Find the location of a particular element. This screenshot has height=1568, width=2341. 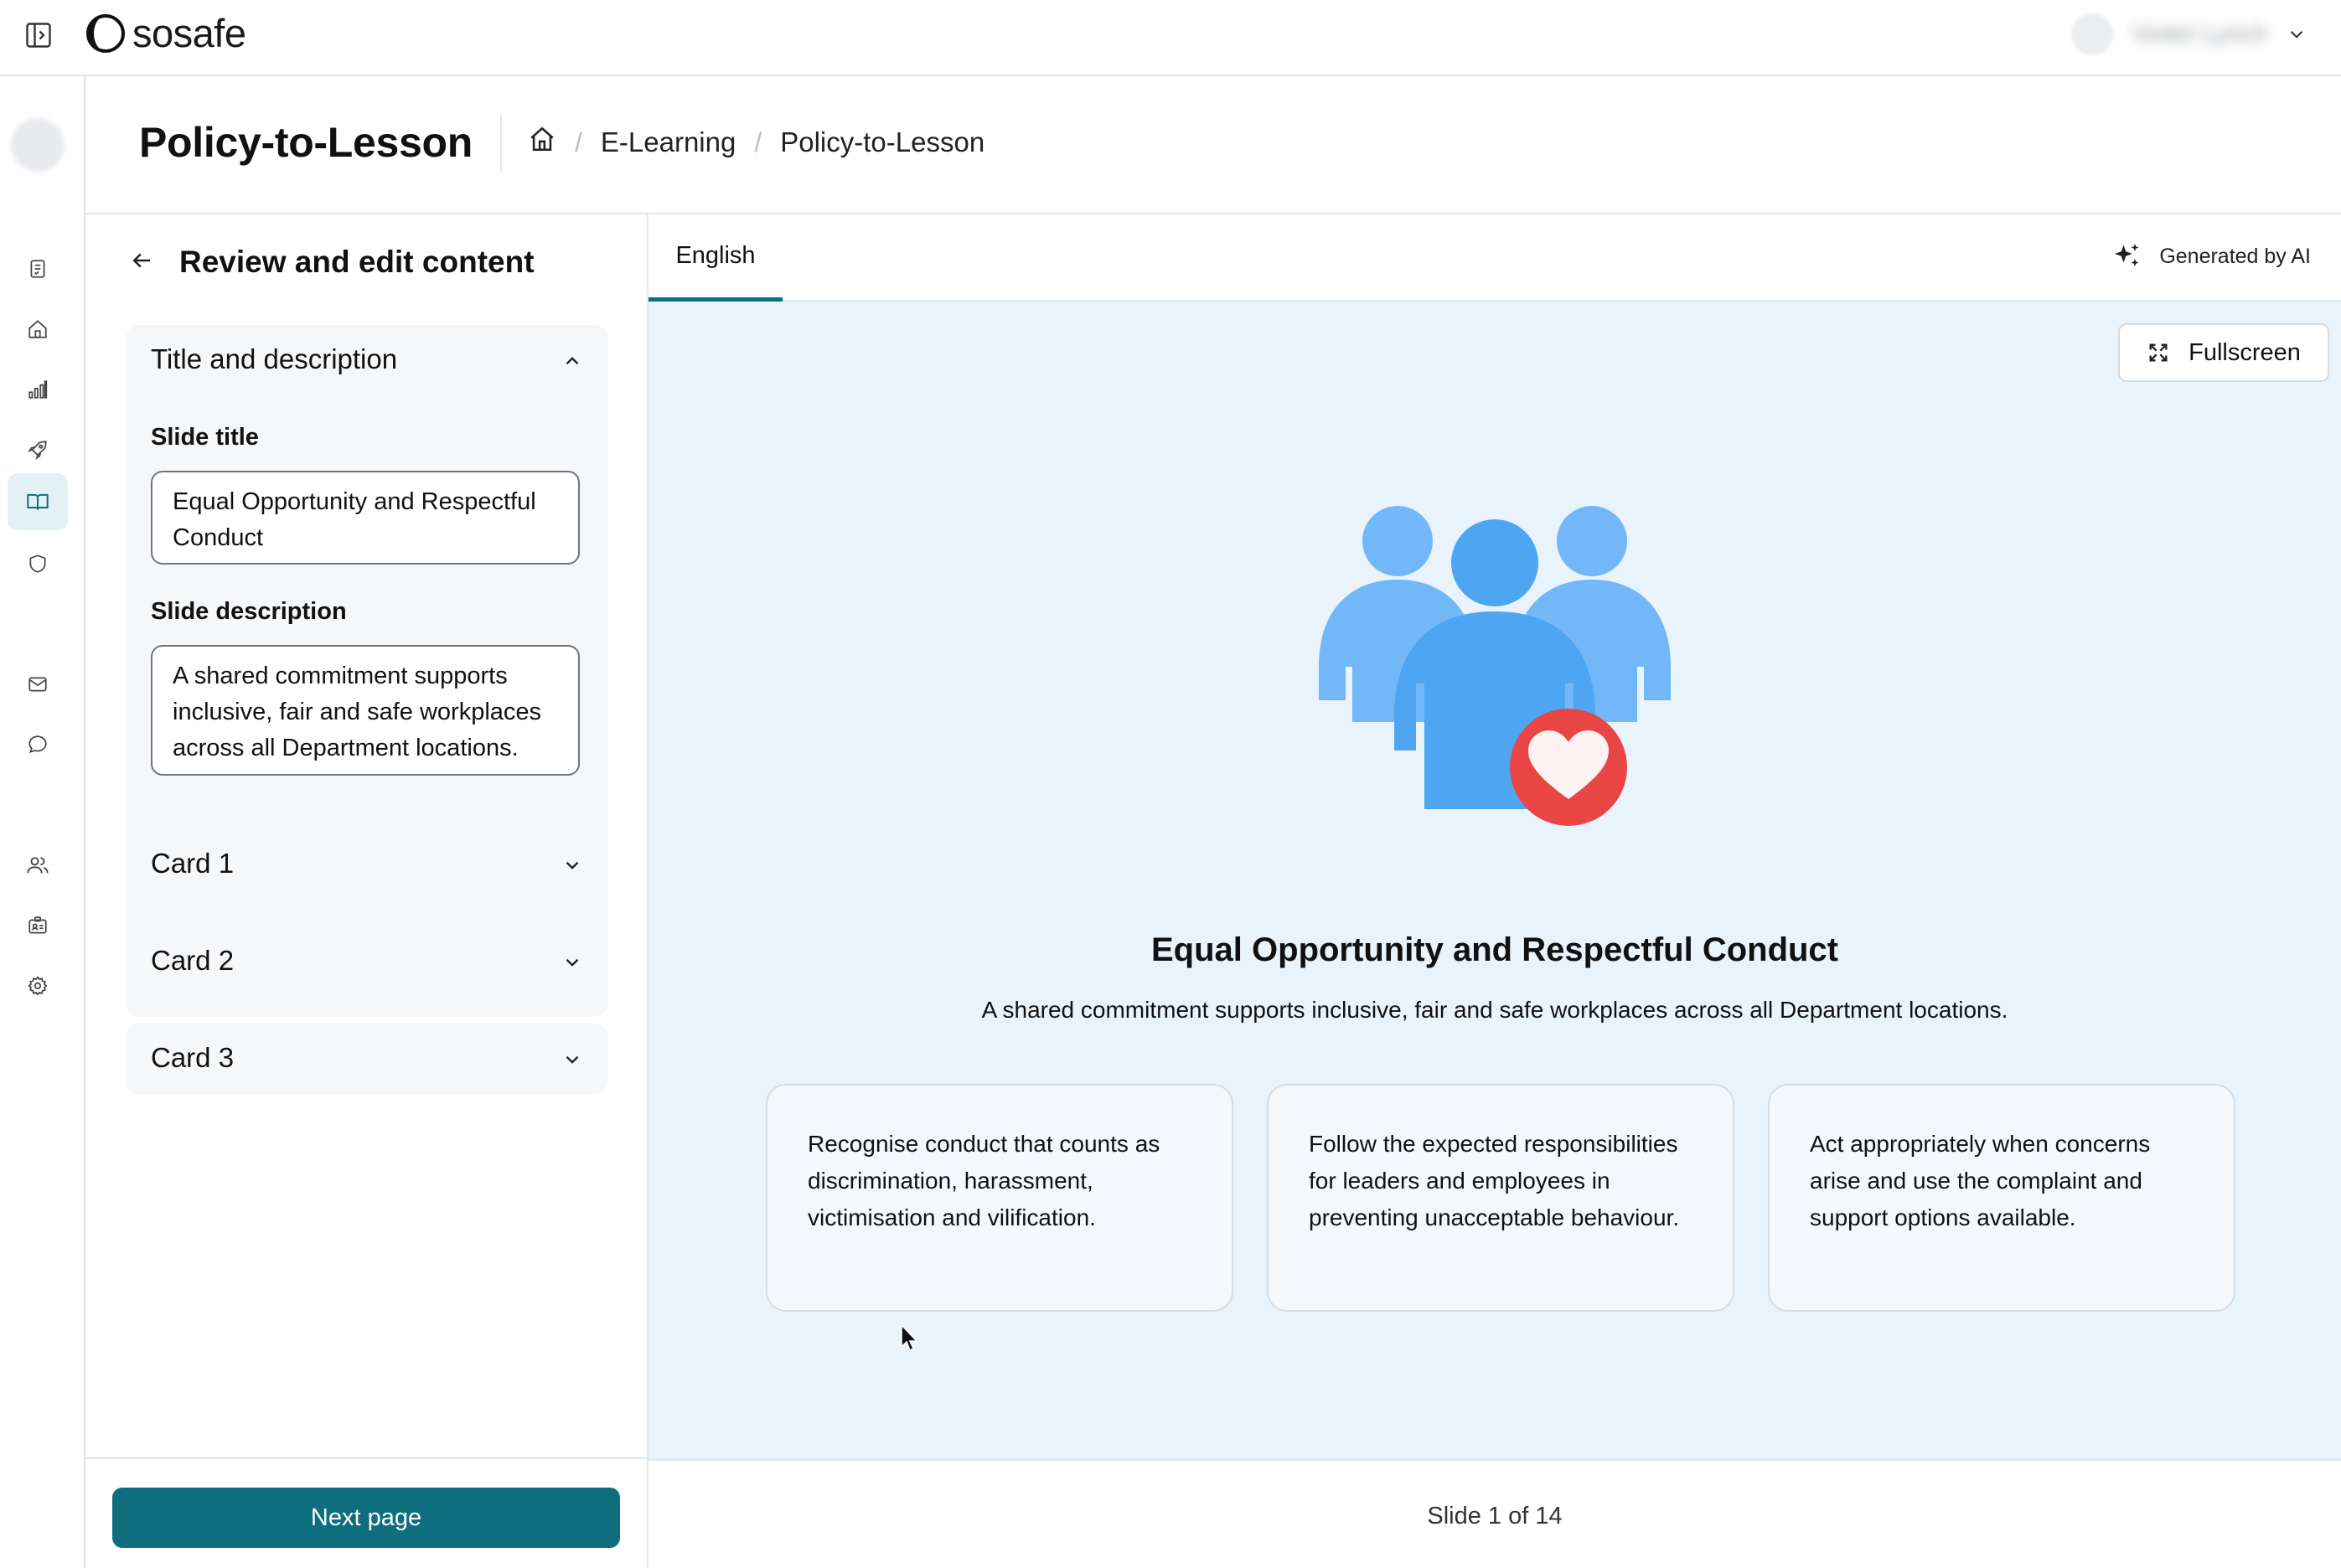

user-menu: Violet Lynch is located at coordinates (2189, 34).